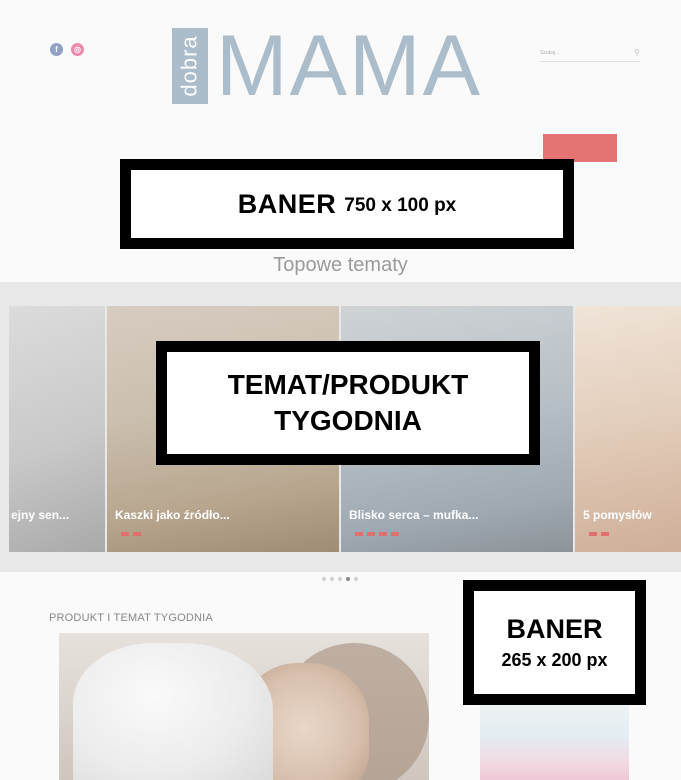  I want to click on search-input, so click(575, 52).